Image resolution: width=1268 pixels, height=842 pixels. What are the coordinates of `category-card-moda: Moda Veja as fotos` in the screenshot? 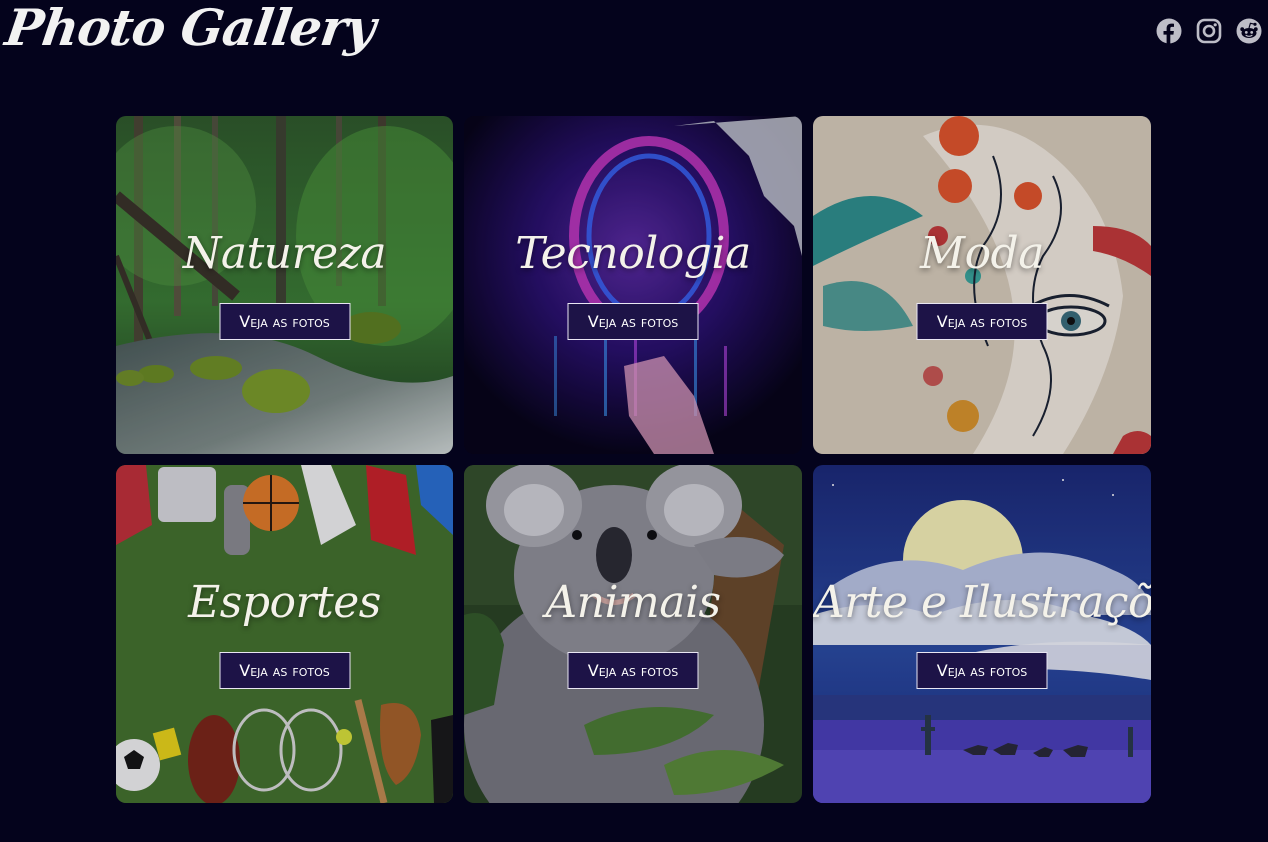 It's located at (982, 285).